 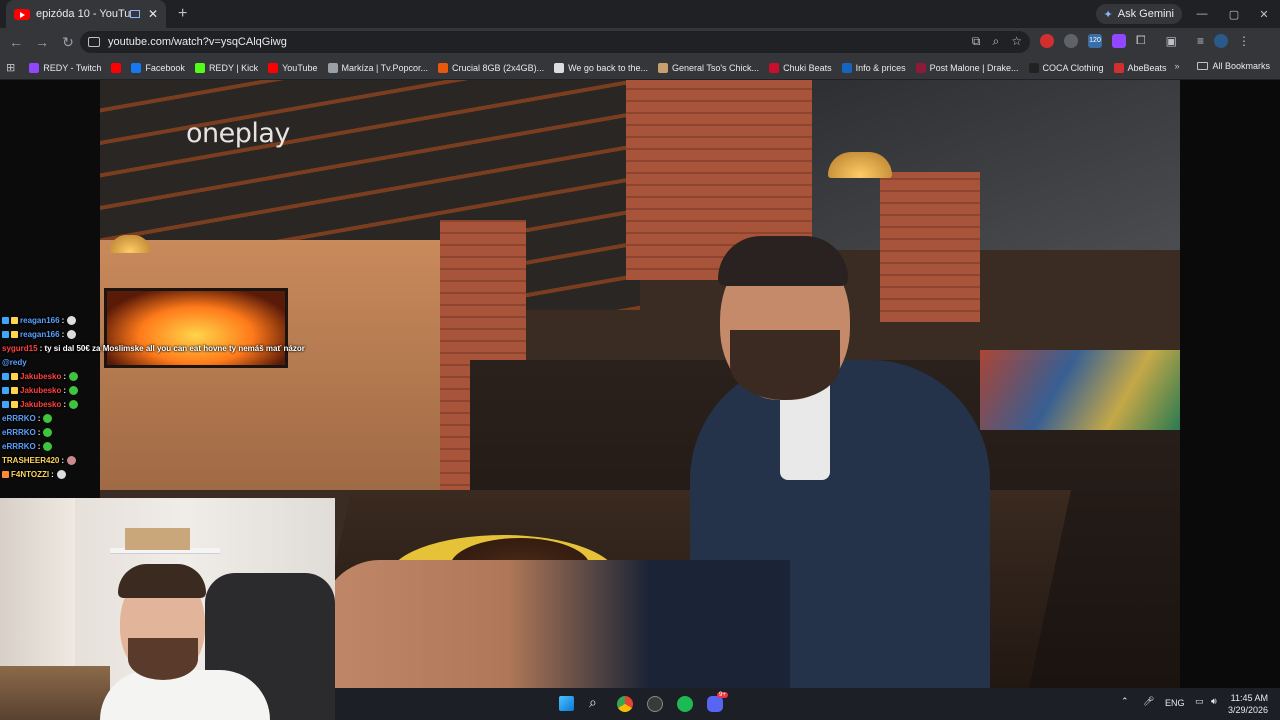 I want to click on extensions-puzzle-icon: ⧠, so click(x=1141, y=40).